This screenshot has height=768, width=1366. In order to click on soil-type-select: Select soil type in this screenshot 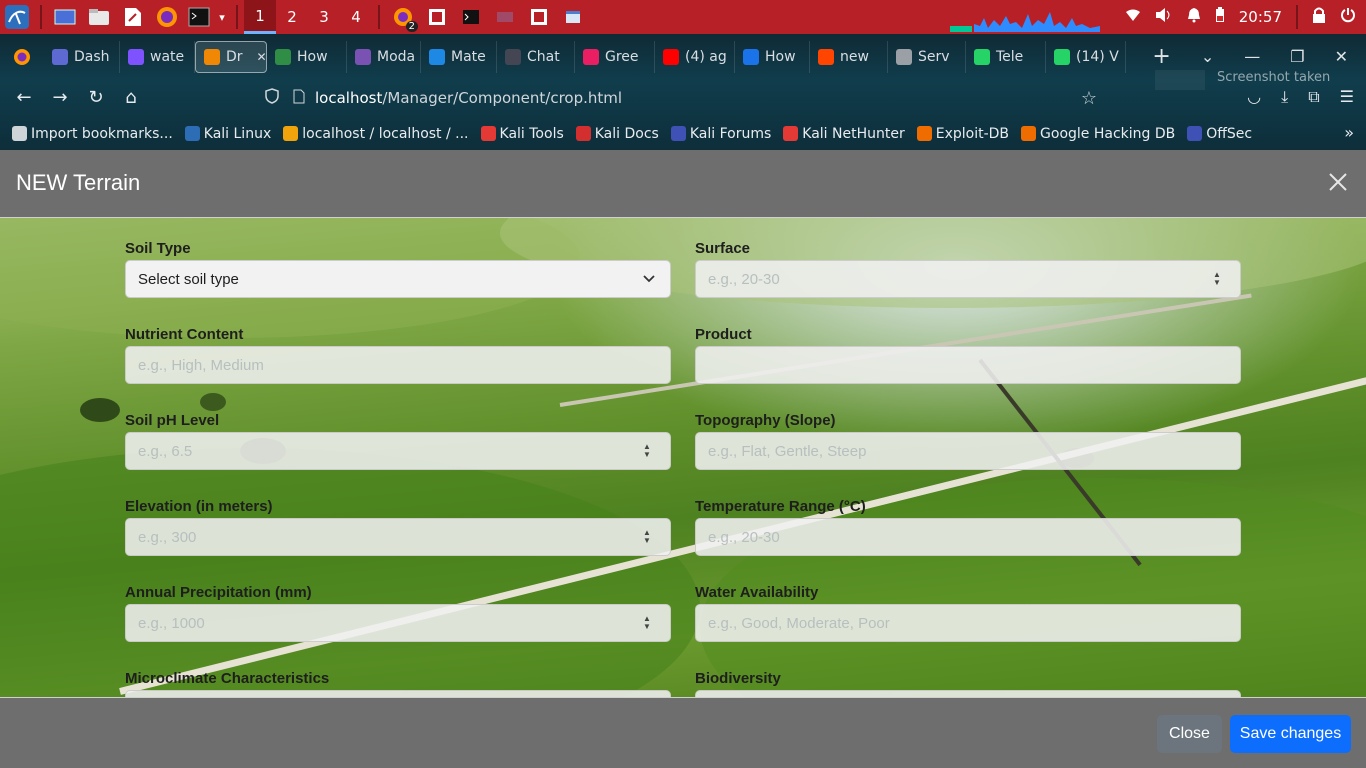, I will do `click(398, 279)`.